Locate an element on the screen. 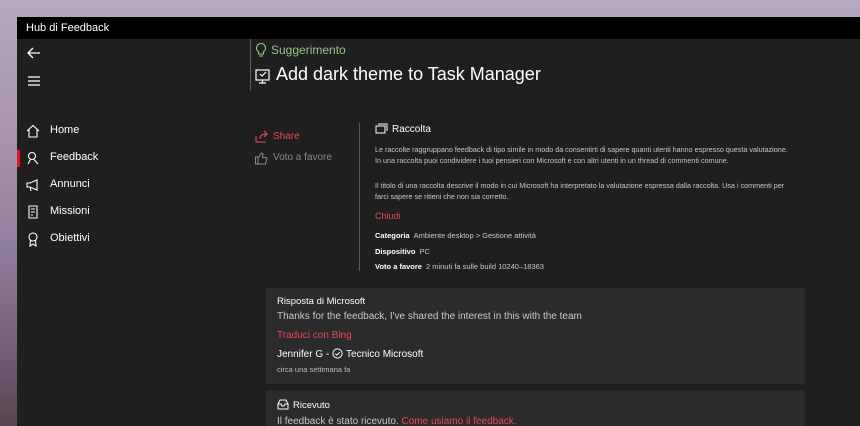 Image resolution: width=860 pixels, height=426 pixels. sidebar-item-annunci: Annunci is located at coordinates (125, 185).